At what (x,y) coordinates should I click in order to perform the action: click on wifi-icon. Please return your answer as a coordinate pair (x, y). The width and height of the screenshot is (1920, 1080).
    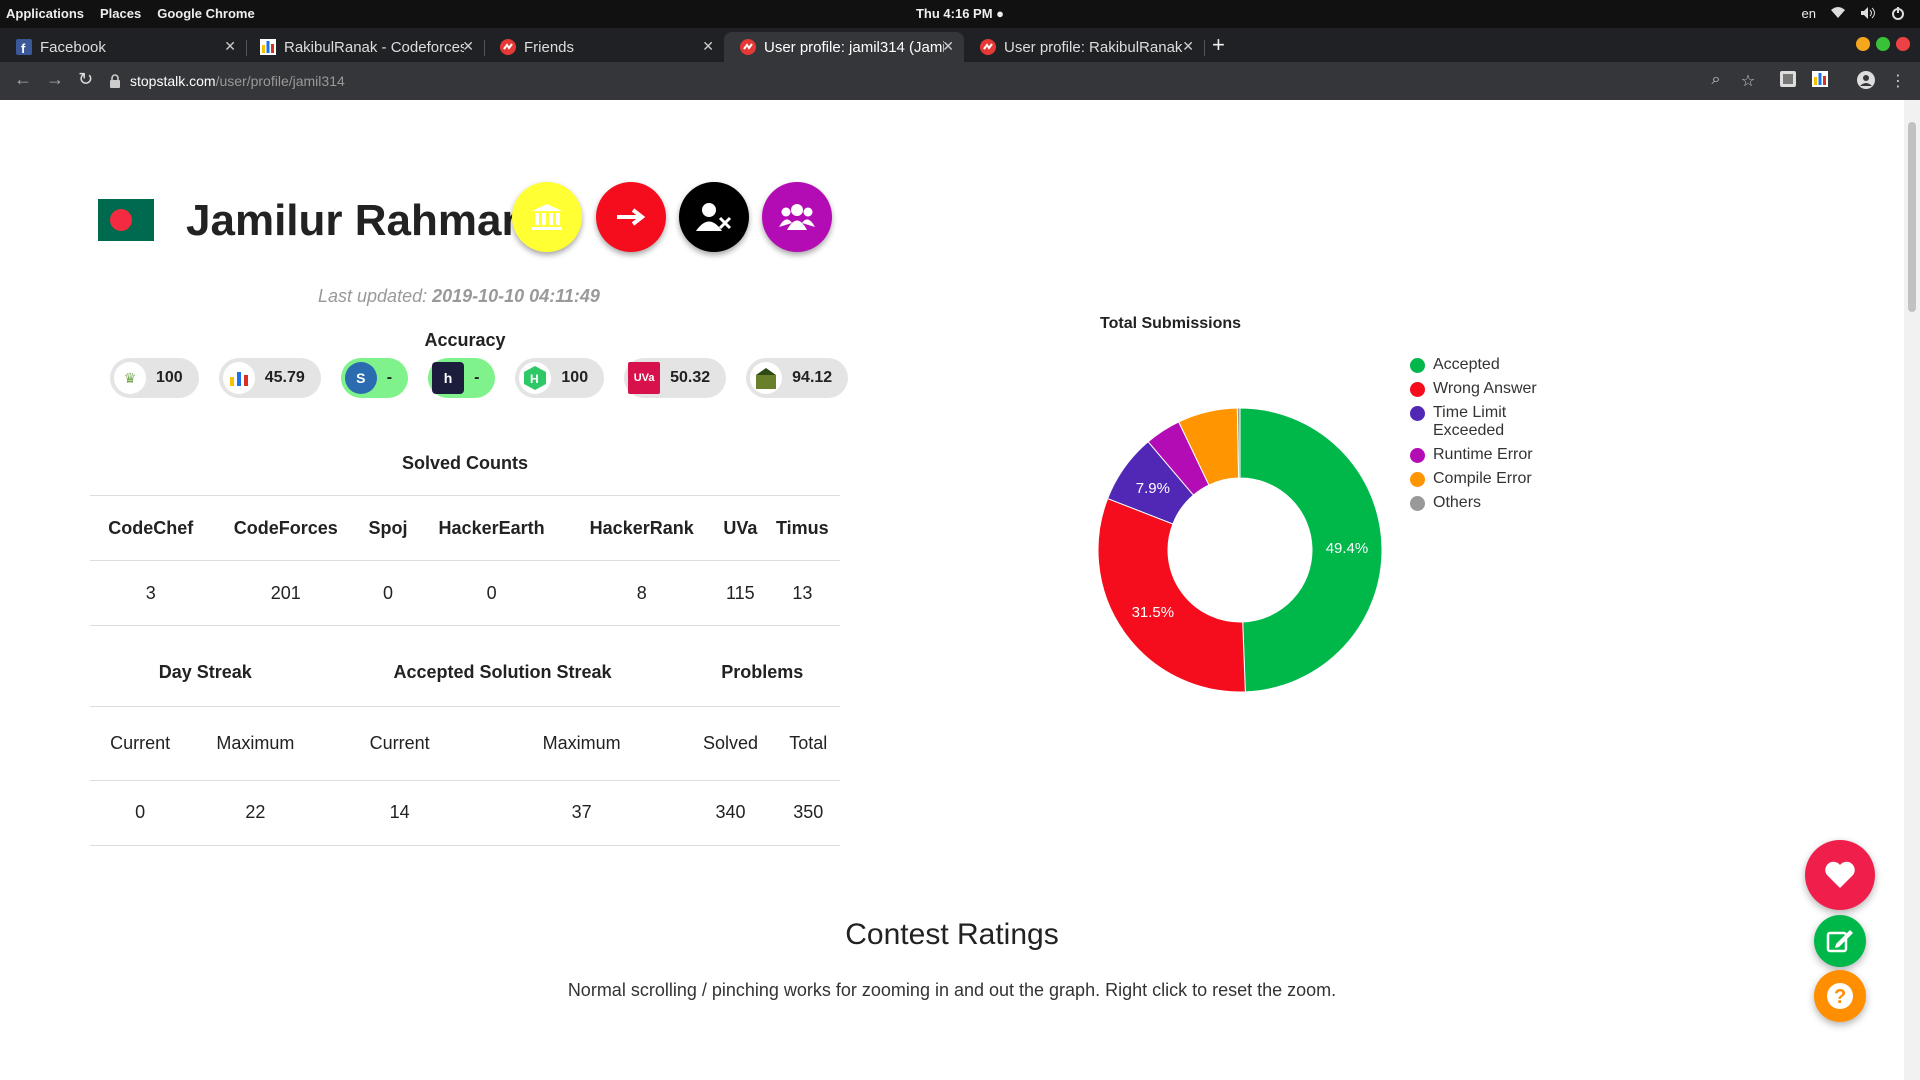
    Looking at the image, I should click on (1838, 13).